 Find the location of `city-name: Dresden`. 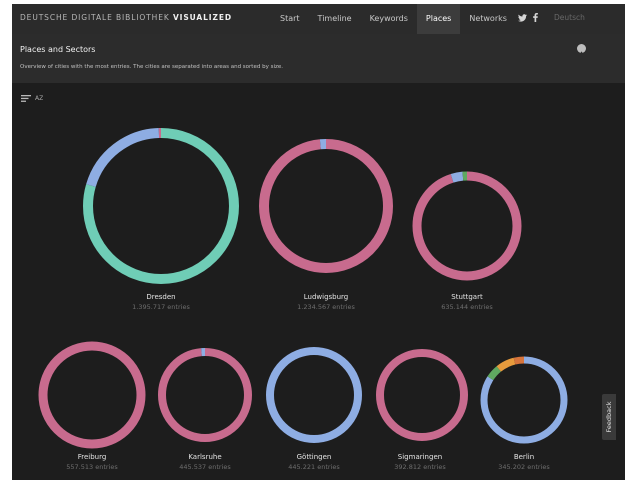

city-name: Dresden is located at coordinates (161, 297).